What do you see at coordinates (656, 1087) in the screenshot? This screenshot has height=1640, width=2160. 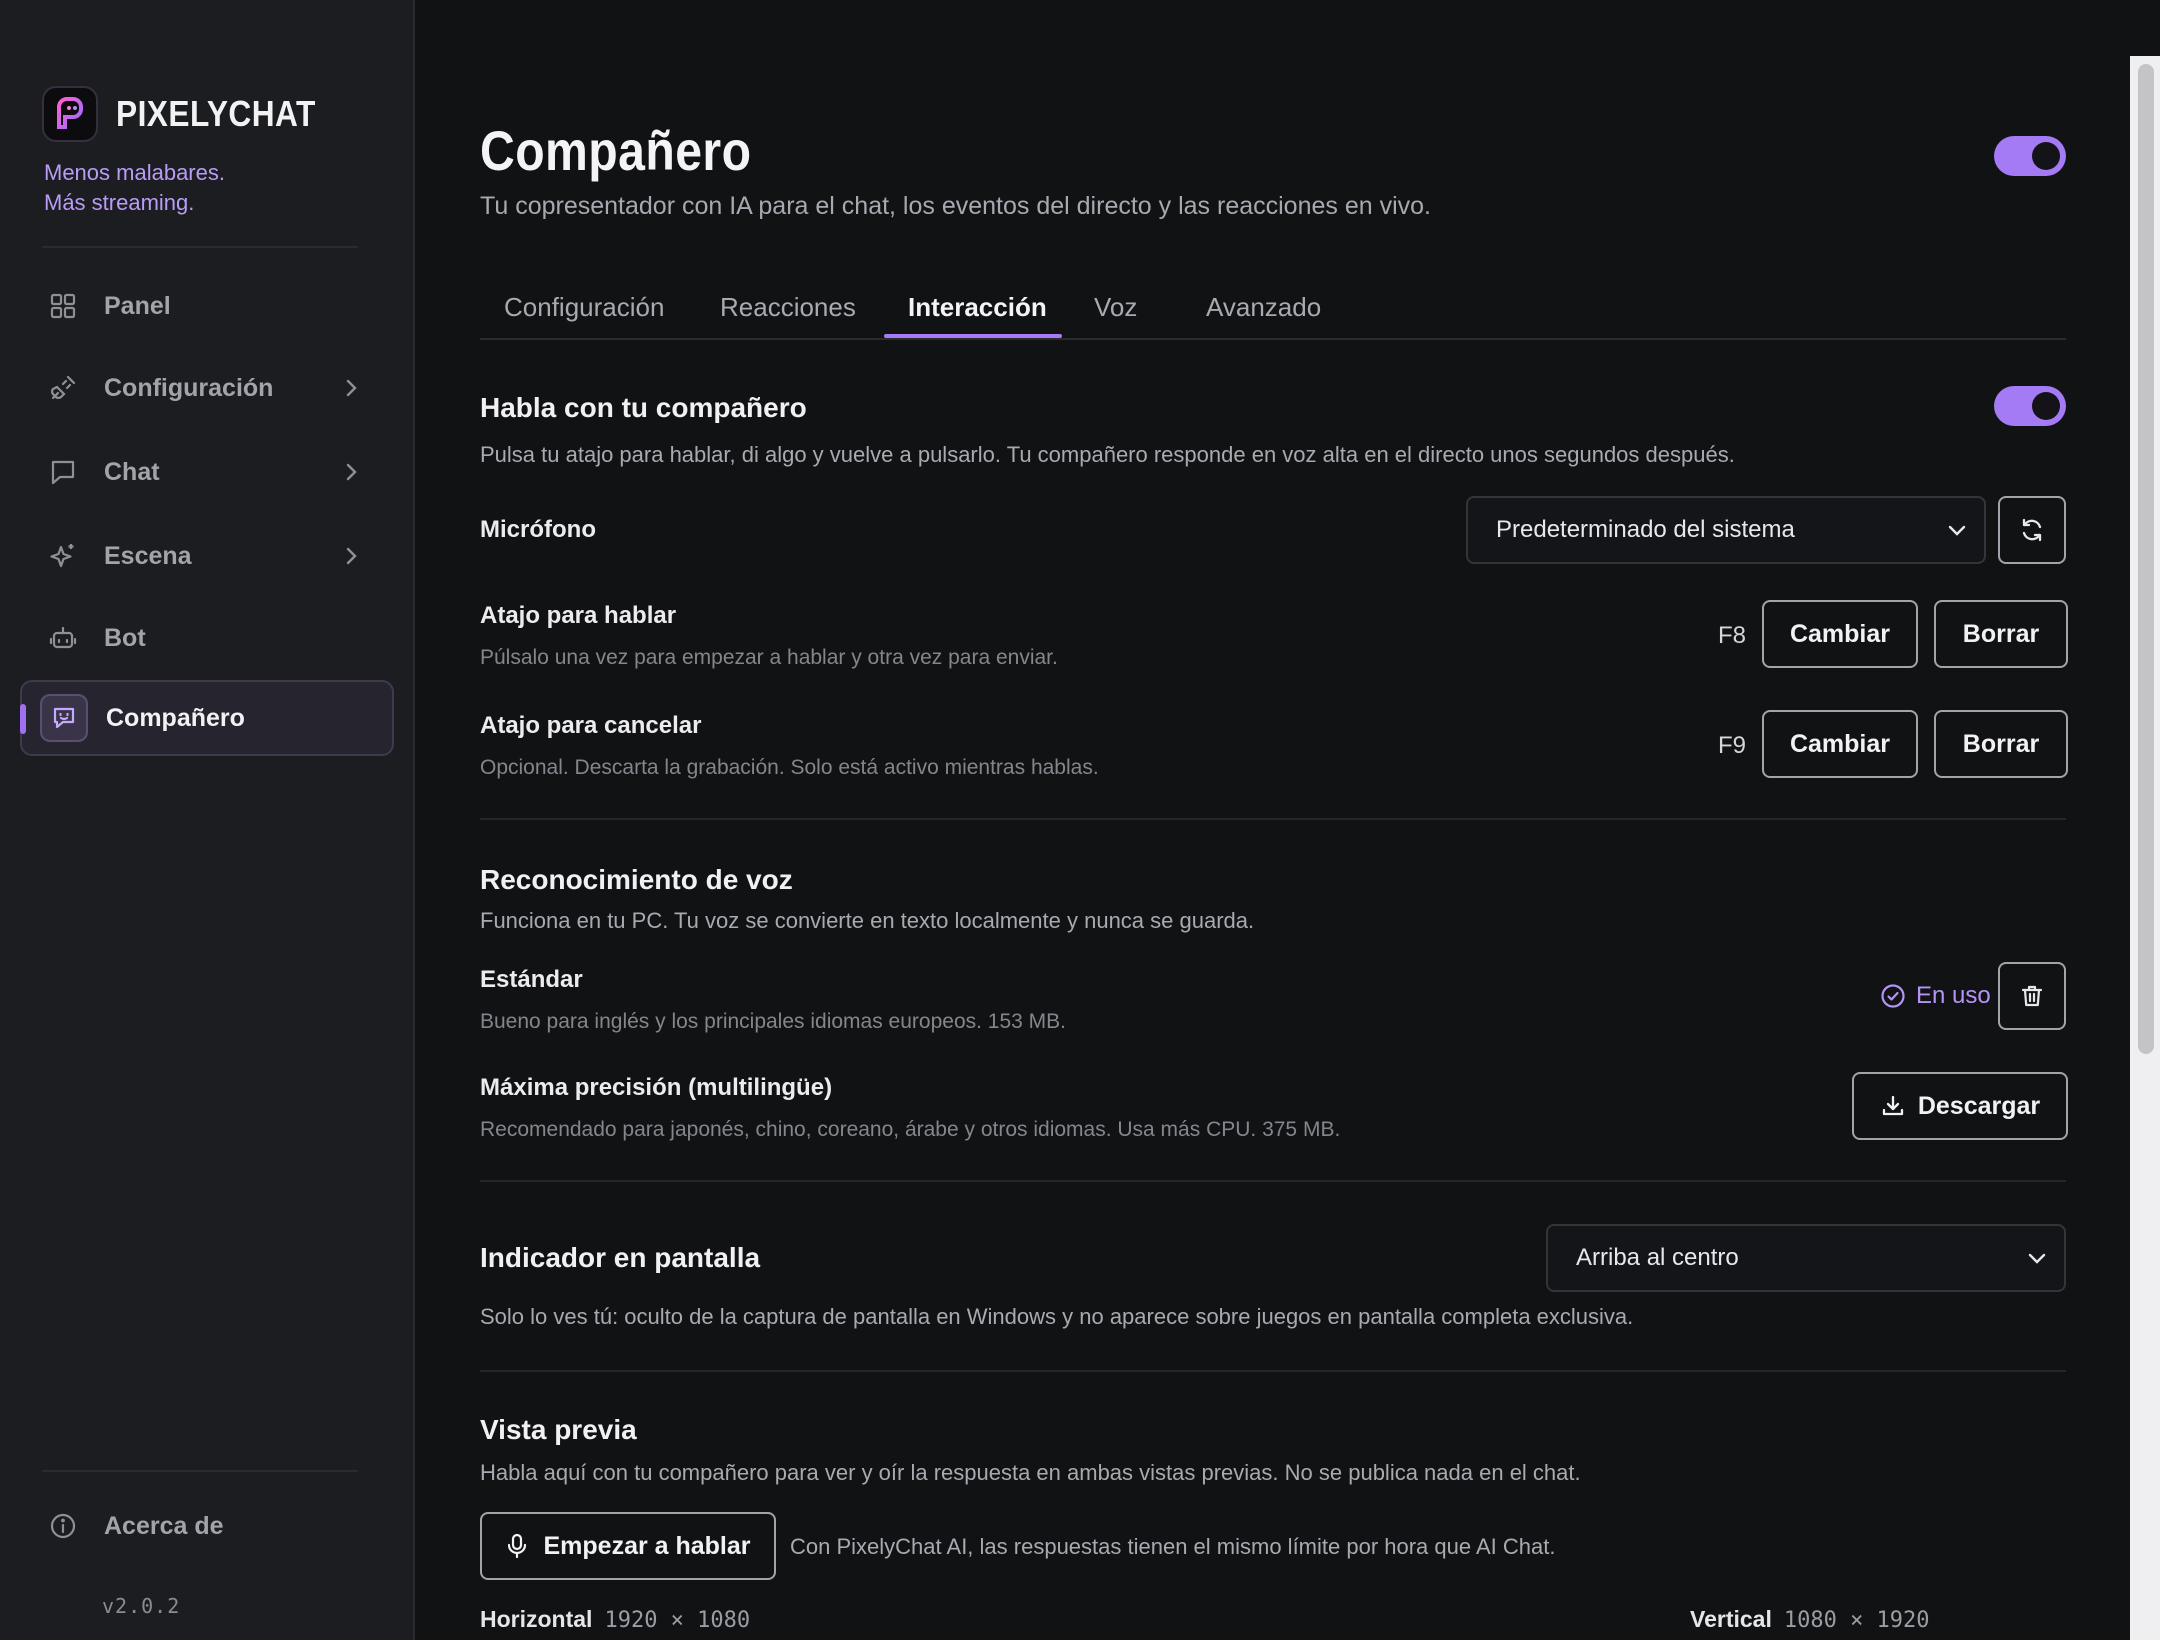 I see `max-precision-model-label: Máxima precisión (multilingüe)` at bounding box center [656, 1087].